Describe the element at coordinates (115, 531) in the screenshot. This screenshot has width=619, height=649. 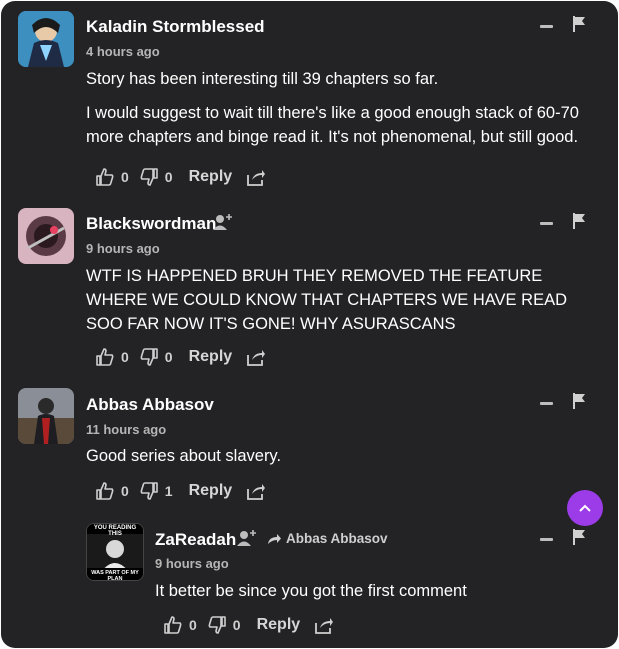
I see `avatar-caption: YOU READING THIS` at that location.